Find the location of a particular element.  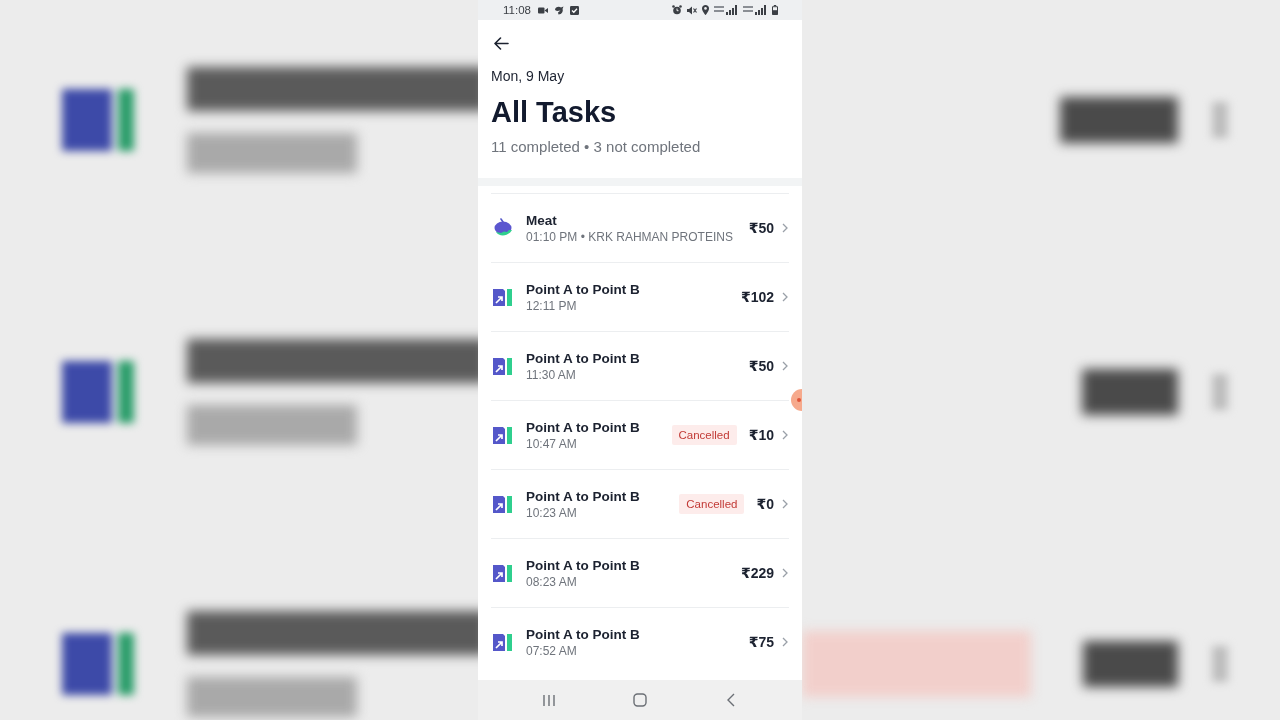

home-icon is located at coordinates (640, 700).